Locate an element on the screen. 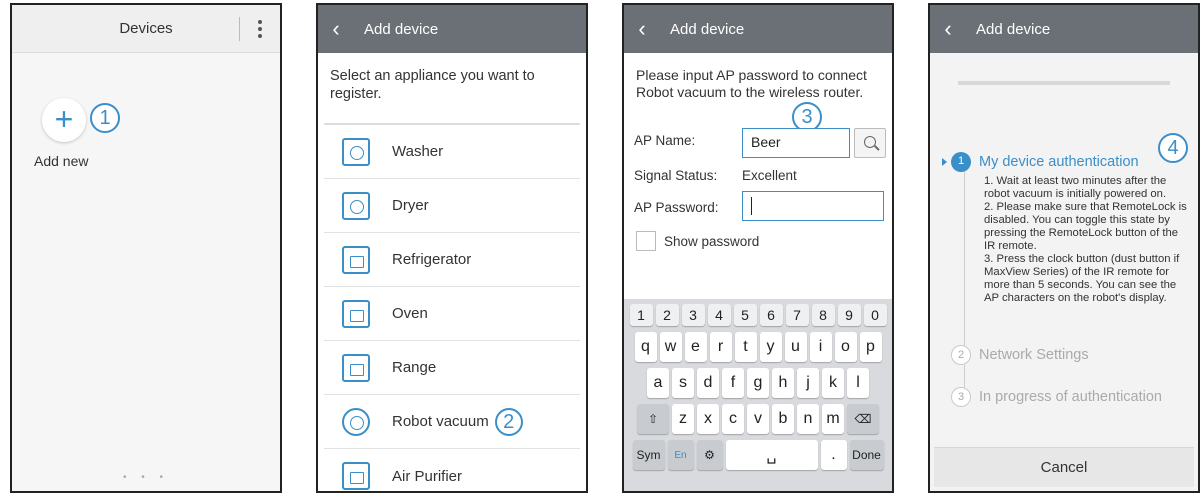 The image size is (1202, 496). step-marker-2: 2 is located at coordinates (508, 421).